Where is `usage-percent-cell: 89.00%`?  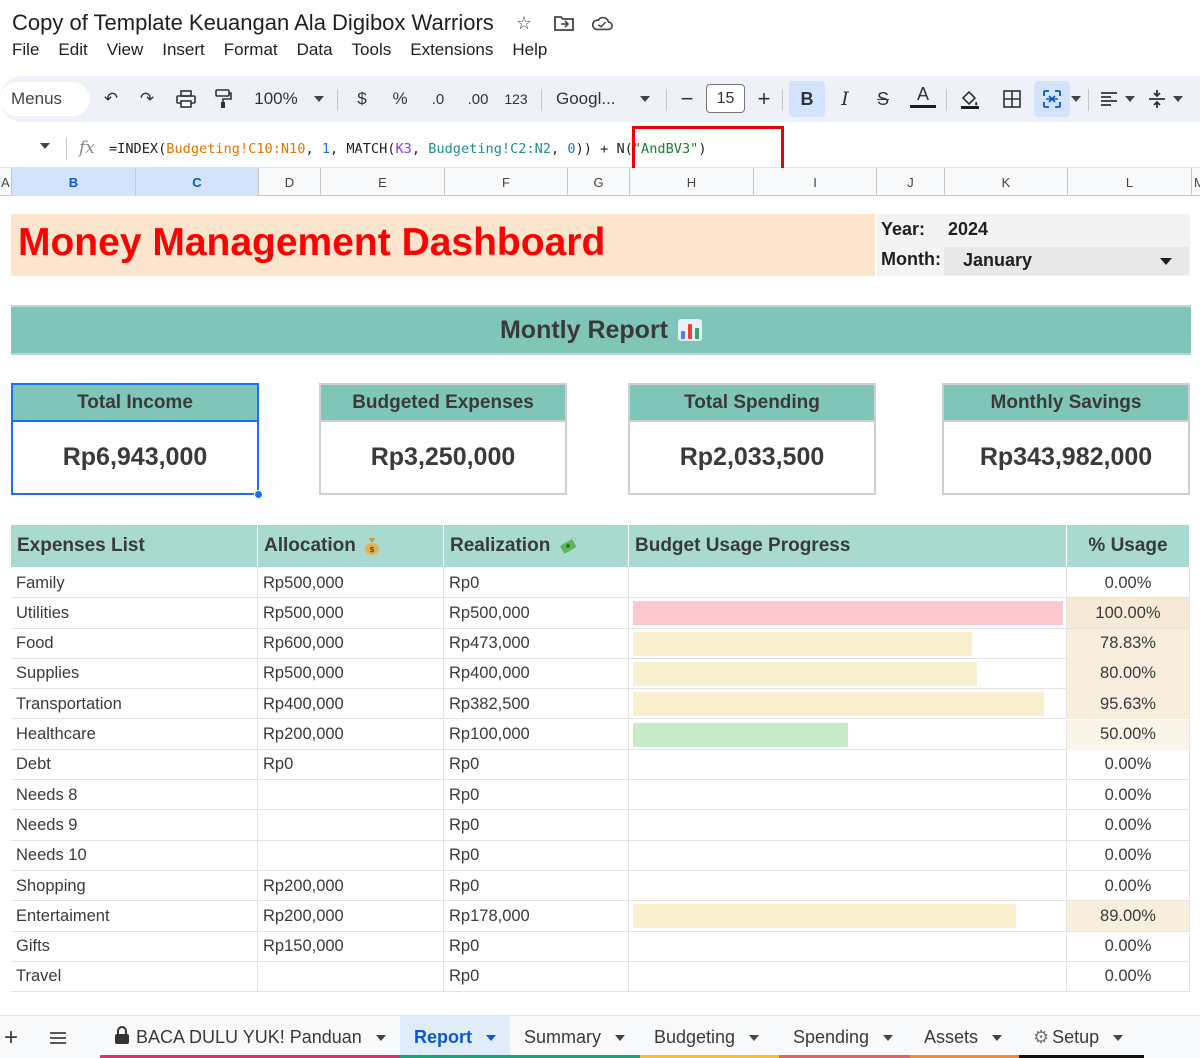 usage-percent-cell: 89.00% is located at coordinates (1128, 916).